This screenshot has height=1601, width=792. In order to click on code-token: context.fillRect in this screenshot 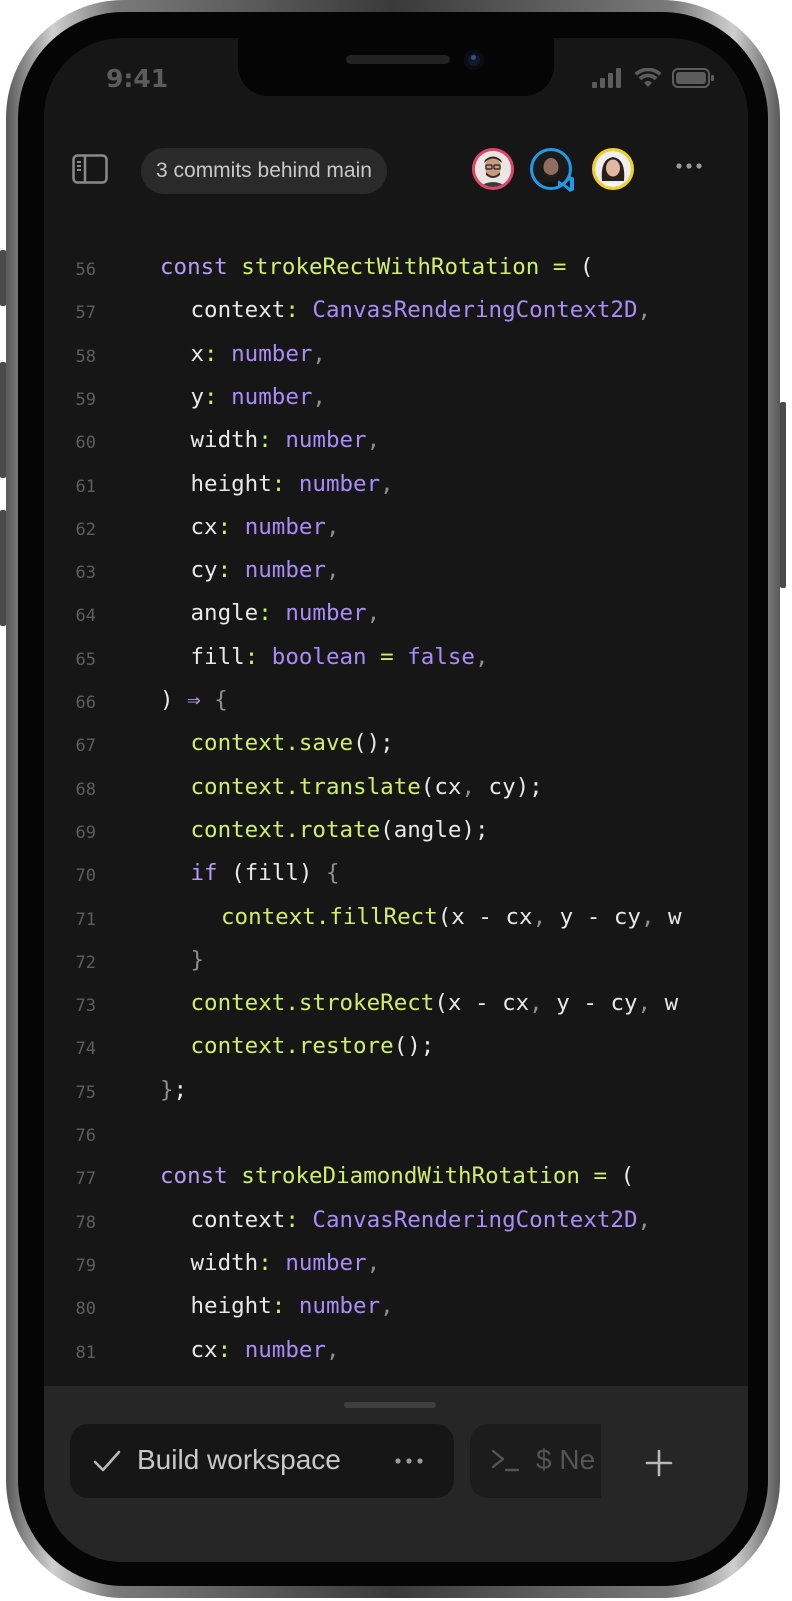, I will do `click(329, 916)`.